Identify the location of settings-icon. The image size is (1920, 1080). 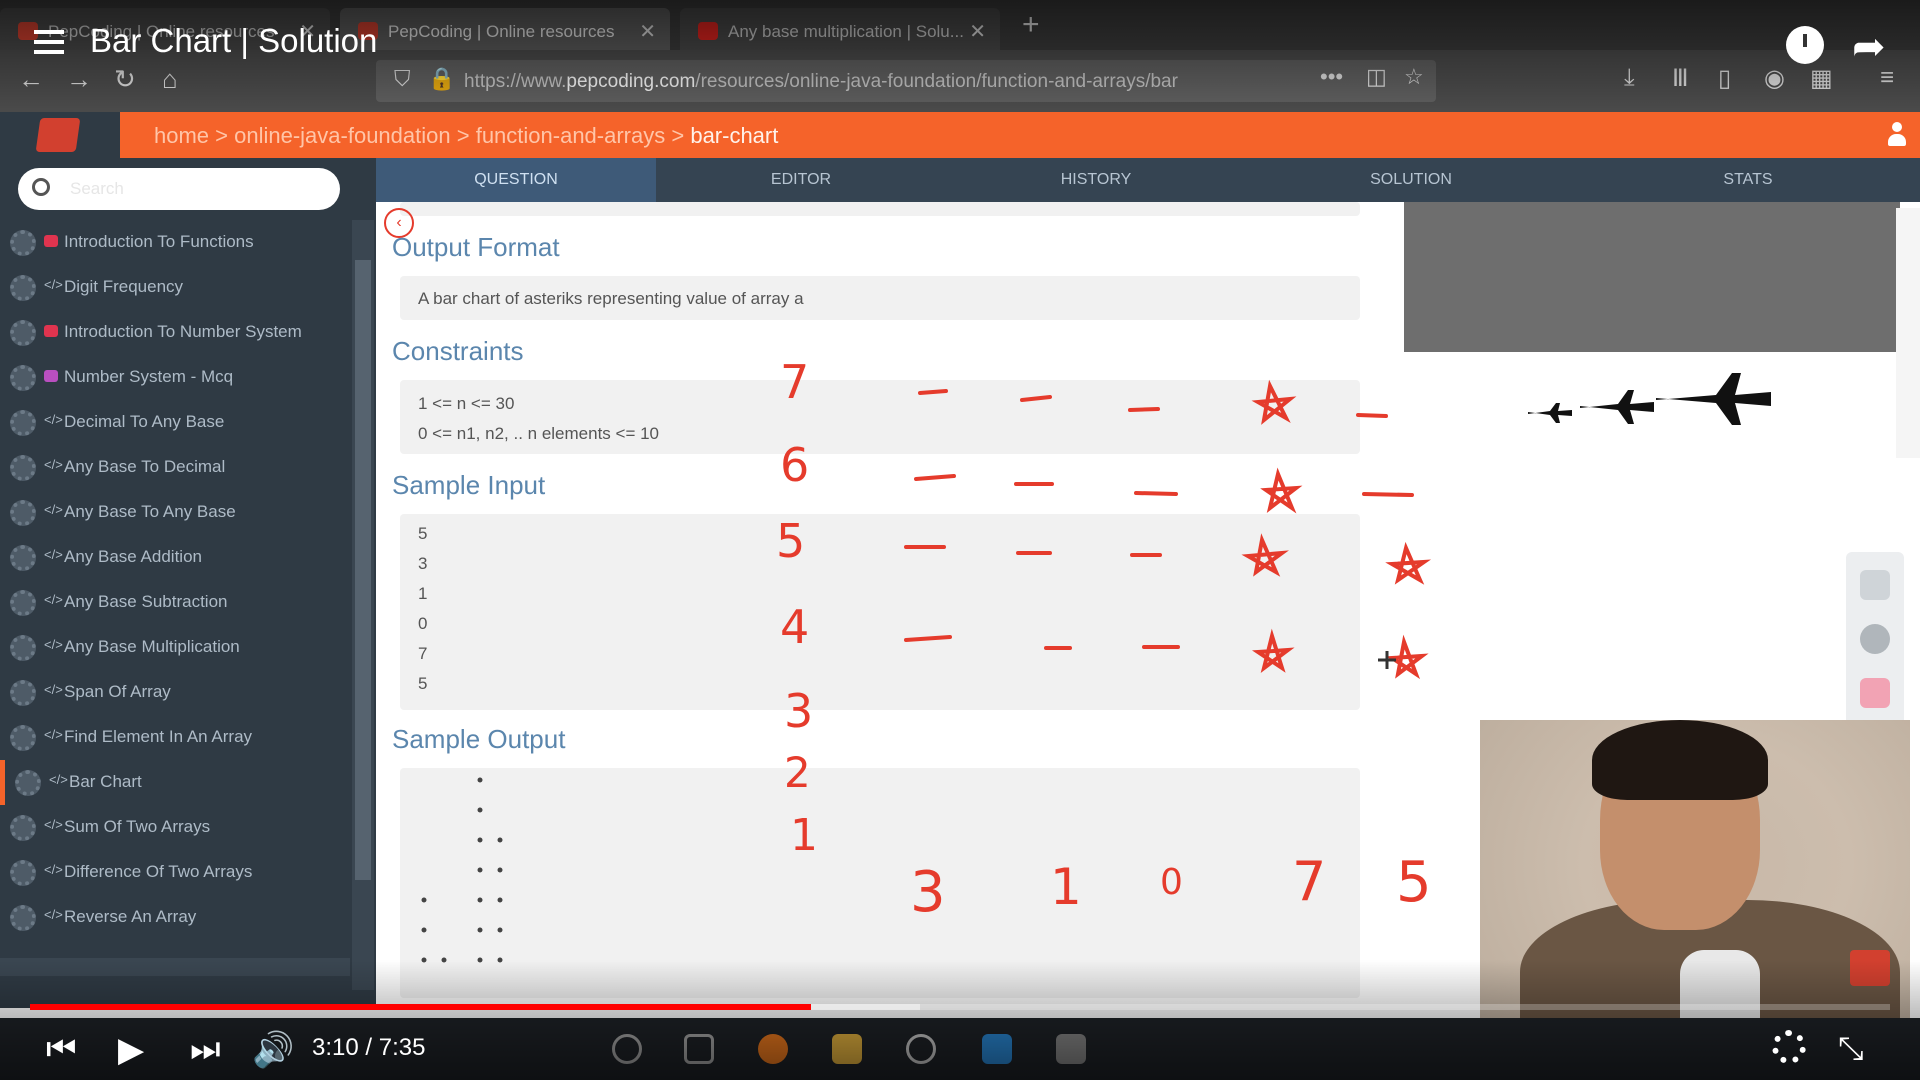
(1789, 1047).